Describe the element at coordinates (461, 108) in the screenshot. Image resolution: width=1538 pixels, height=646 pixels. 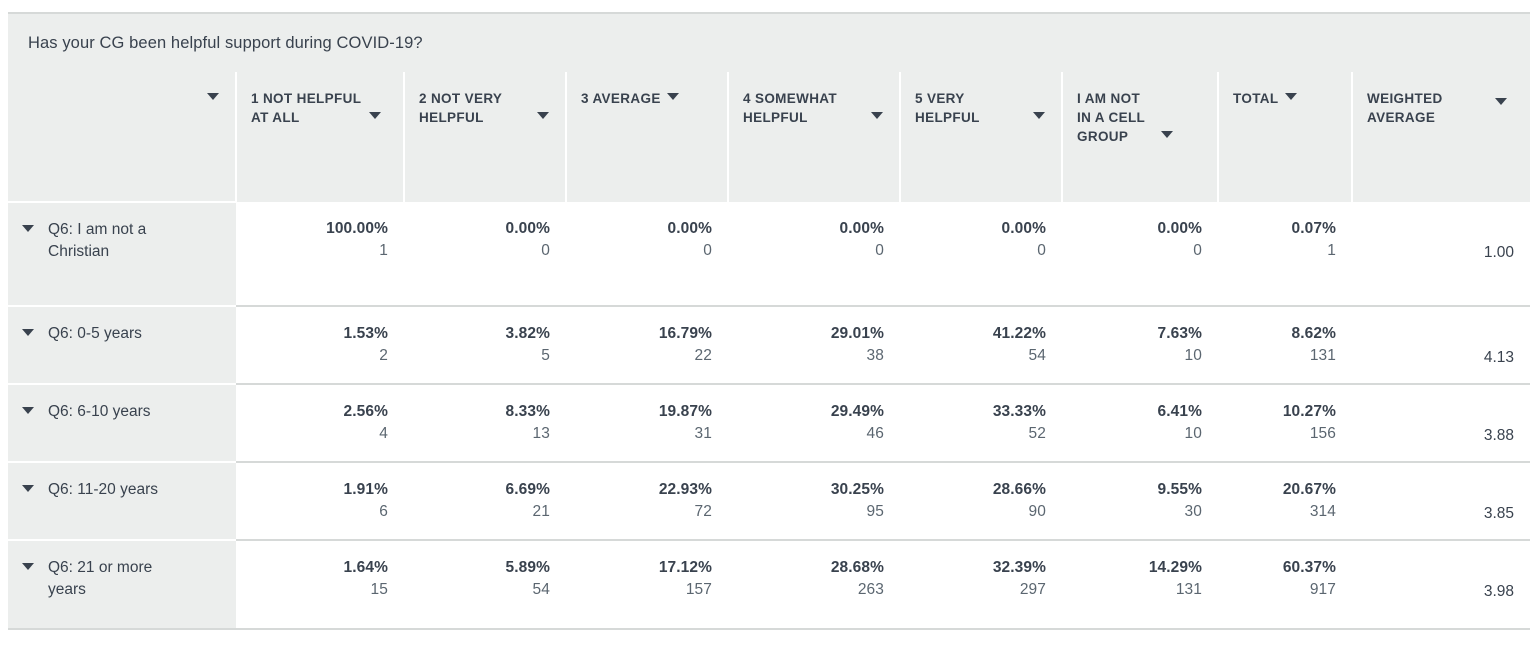
I see `column-header-label: 2 NOT VERY HELPFUL` at that location.